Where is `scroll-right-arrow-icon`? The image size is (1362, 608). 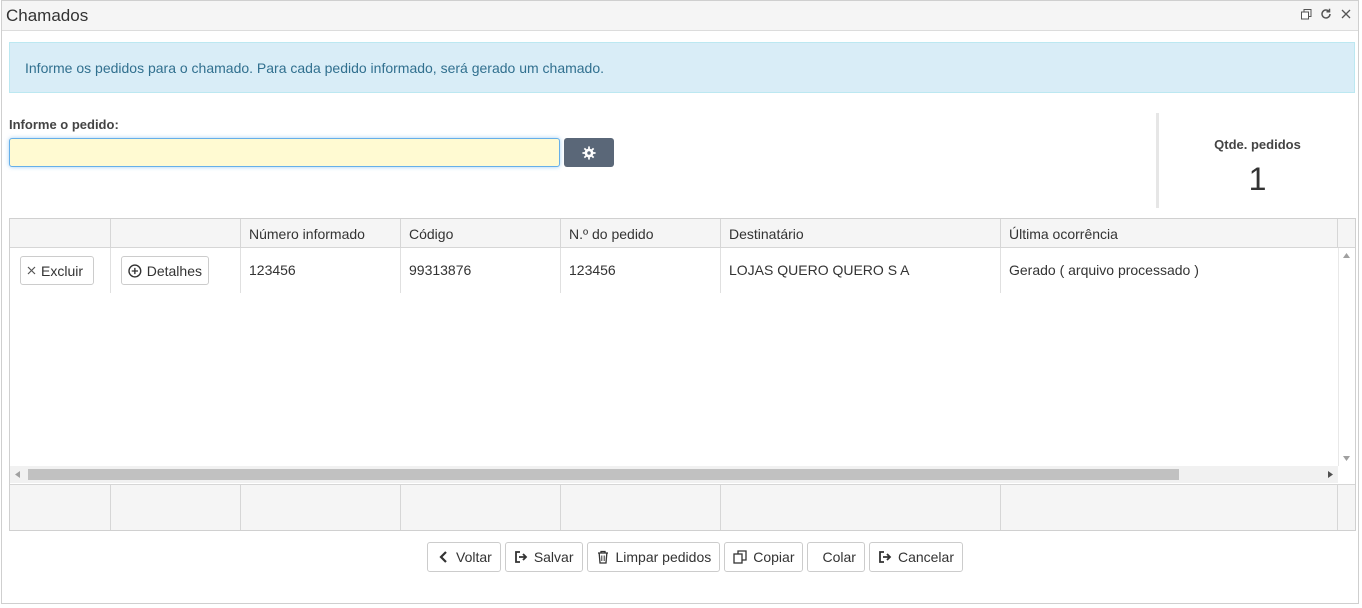 scroll-right-arrow-icon is located at coordinates (1330, 474).